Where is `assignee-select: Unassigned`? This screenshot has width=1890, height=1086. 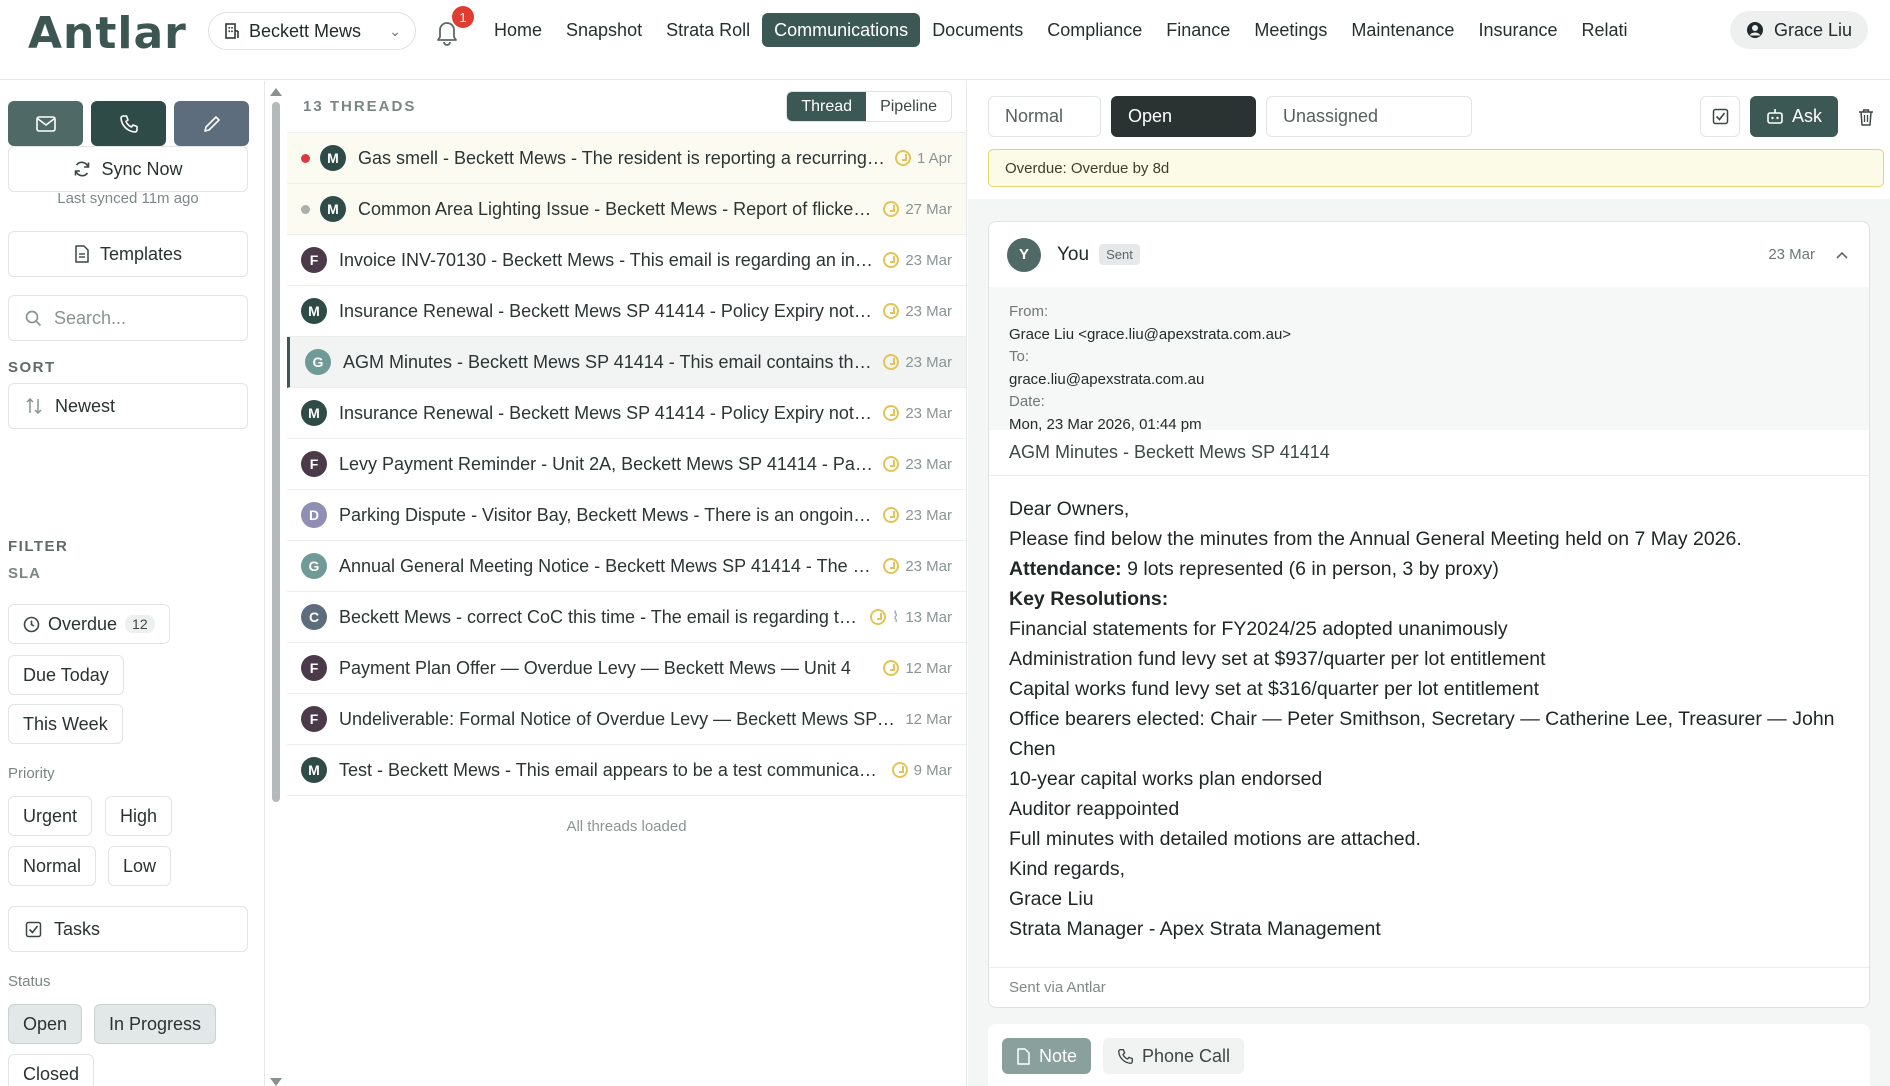
assignee-select: Unassigned is located at coordinates (1369, 116).